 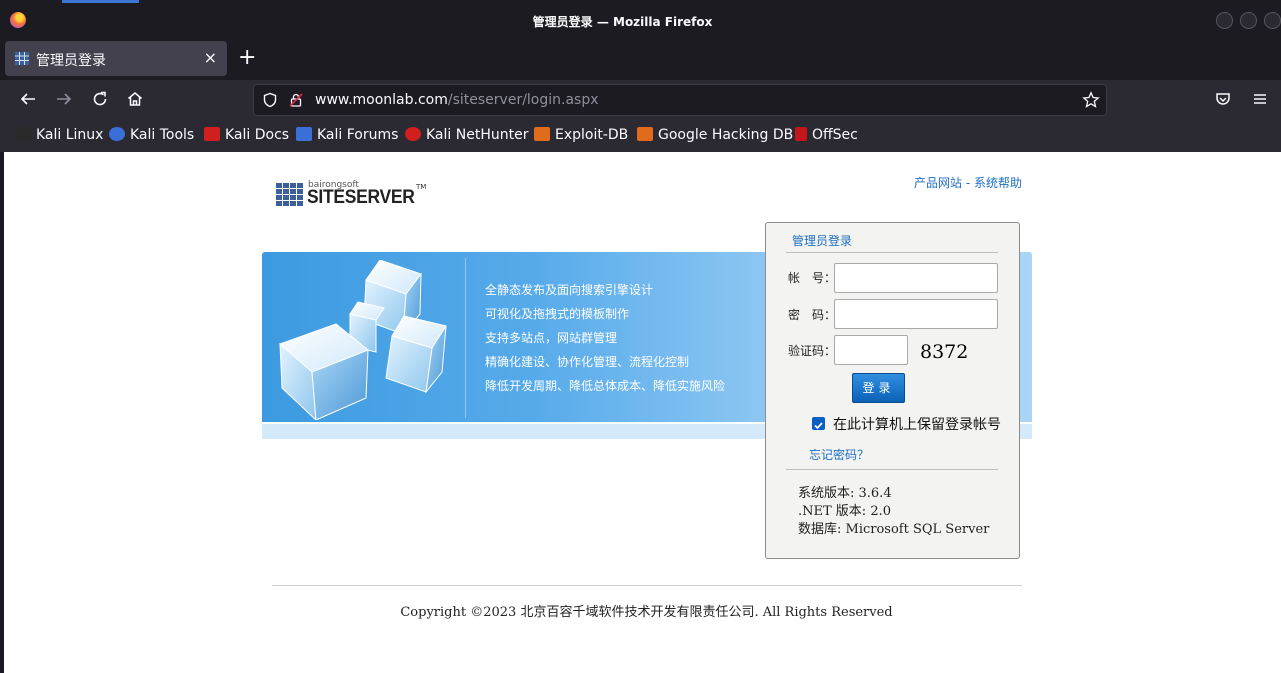 I want to click on logo-big-text: SITESERVER, so click(x=361, y=197).